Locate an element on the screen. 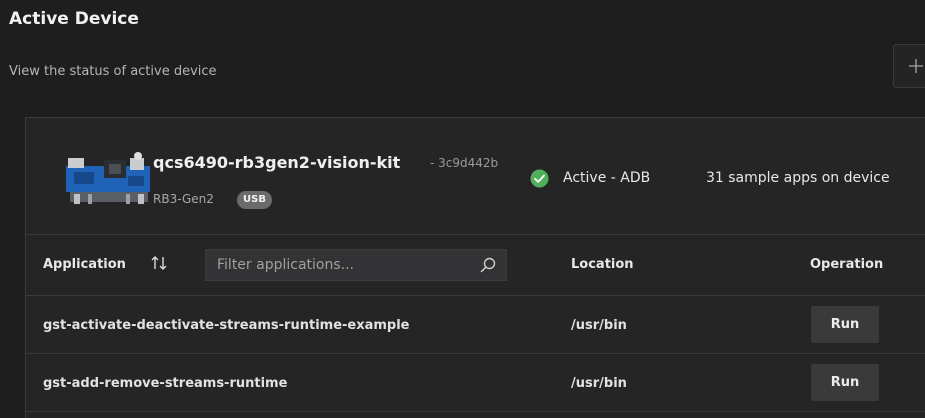 This screenshot has width=925, height=418. applications-table-header: Application Location Operation is located at coordinates (475, 265).